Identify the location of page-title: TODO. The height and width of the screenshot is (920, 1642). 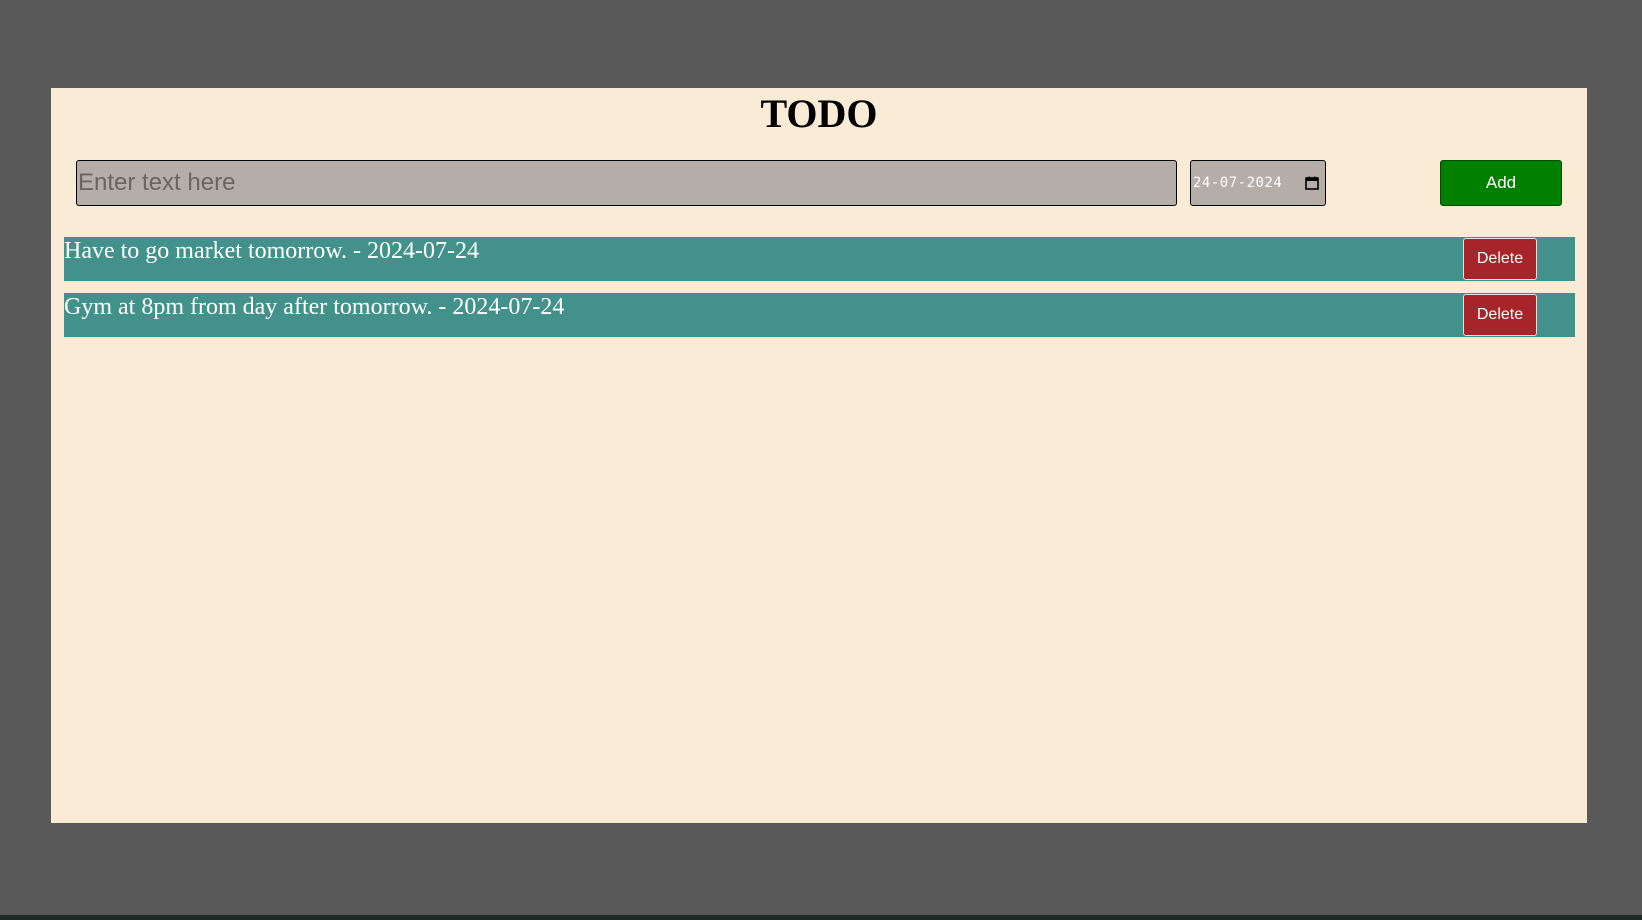
(819, 113).